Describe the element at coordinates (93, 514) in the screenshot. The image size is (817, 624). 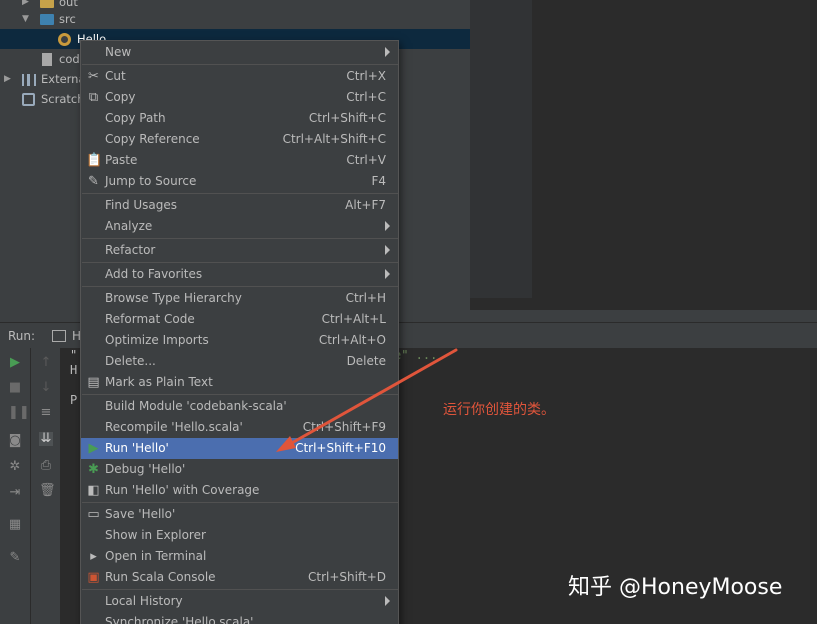
I see `save-icon: ▭` at that location.